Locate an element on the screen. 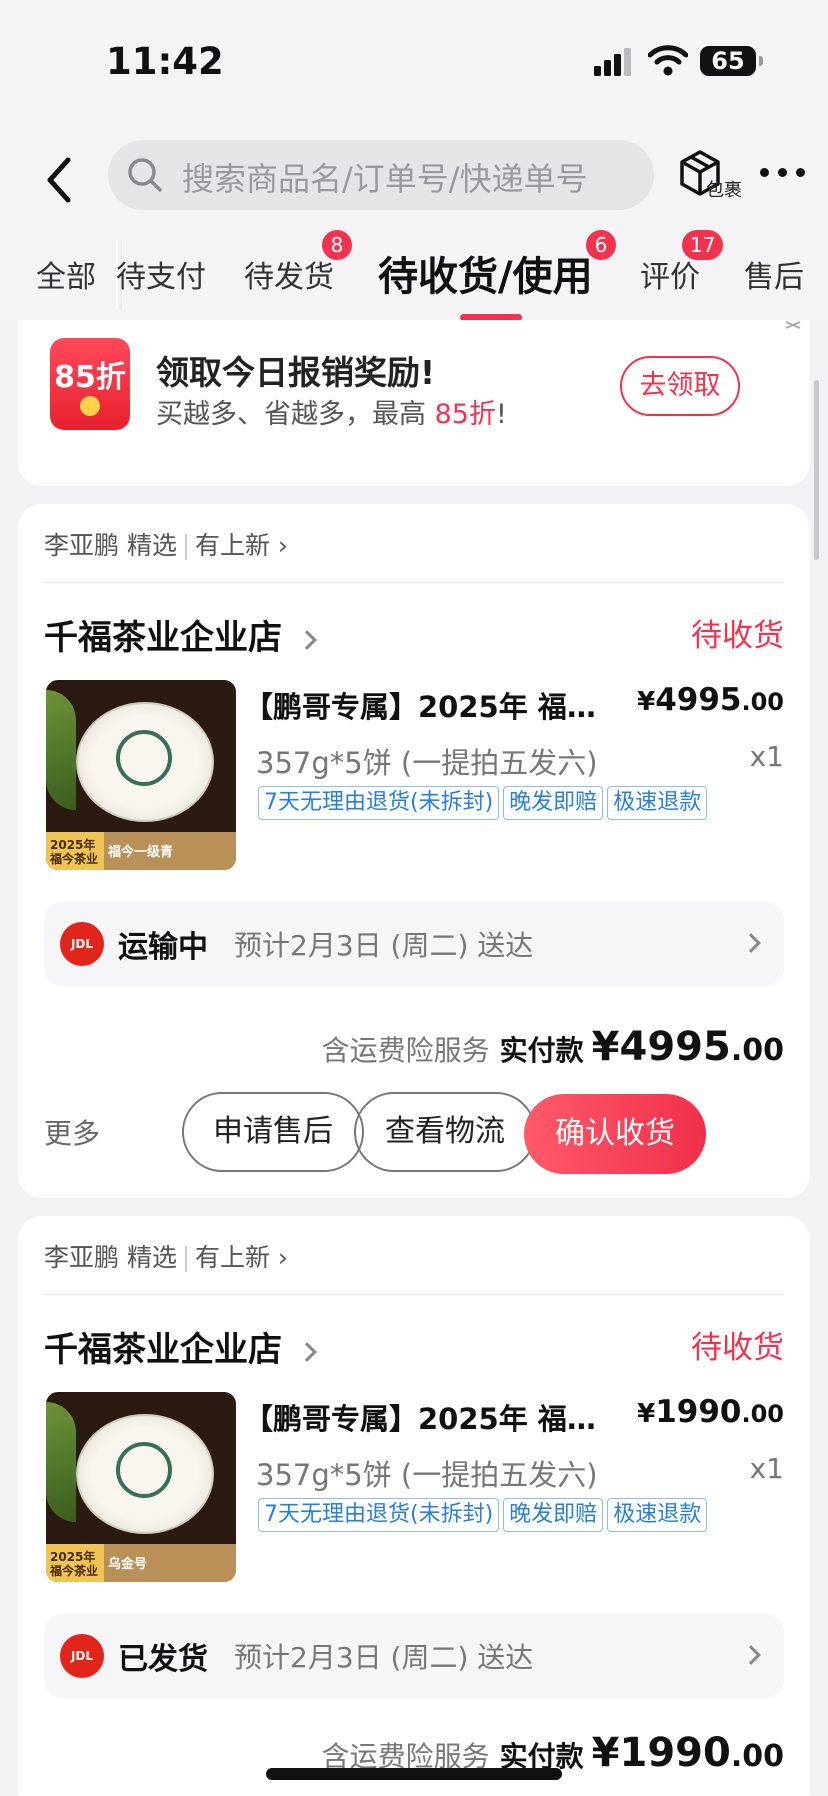 The image size is (828, 1796). product-image: 2025年 福今茶业 福今一级青 is located at coordinates (141, 775).